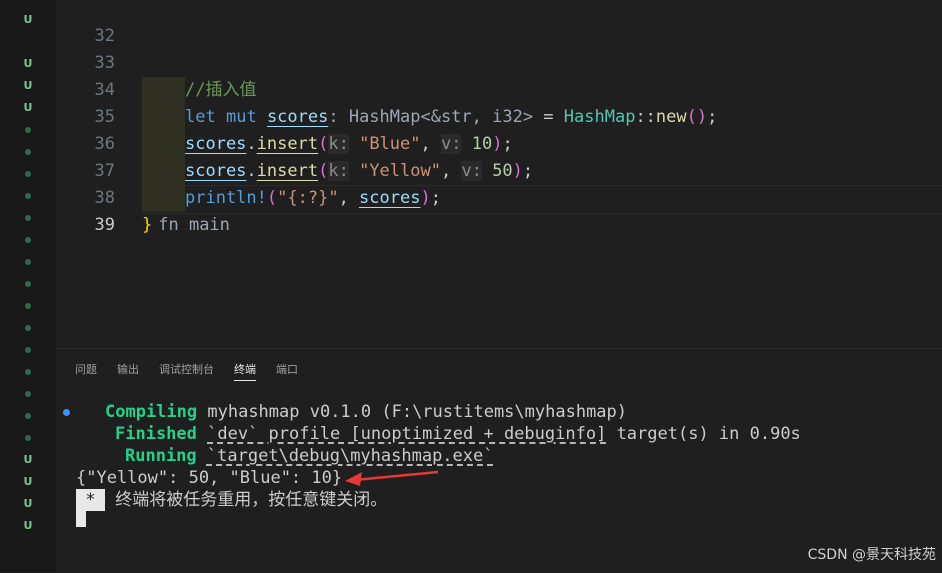 The height and width of the screenshot is (573, 942). What do you see at coordinates (147, 225) in the screenshot?
I see `closing-brace: }` at bounding box center [147, 225].